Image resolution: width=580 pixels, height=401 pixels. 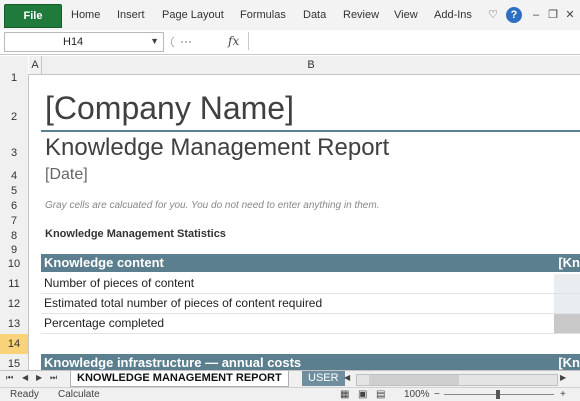 What do you see at coordinates (14, 362) in the screenshot?
I see `row-header-15: 15` at bounding box center [14, 362].